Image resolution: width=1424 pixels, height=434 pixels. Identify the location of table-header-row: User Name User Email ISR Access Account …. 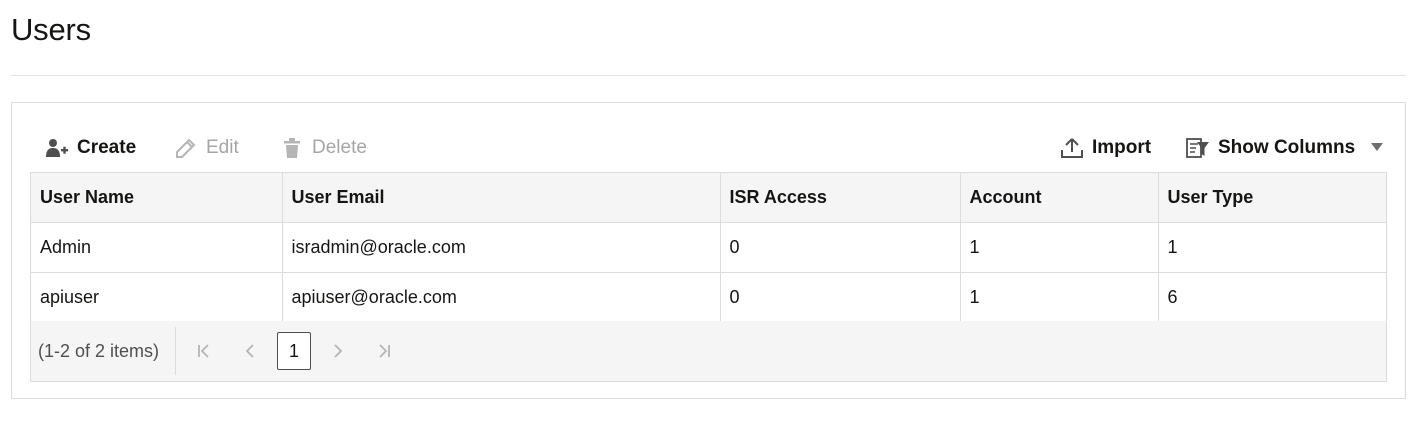
(709, 198).